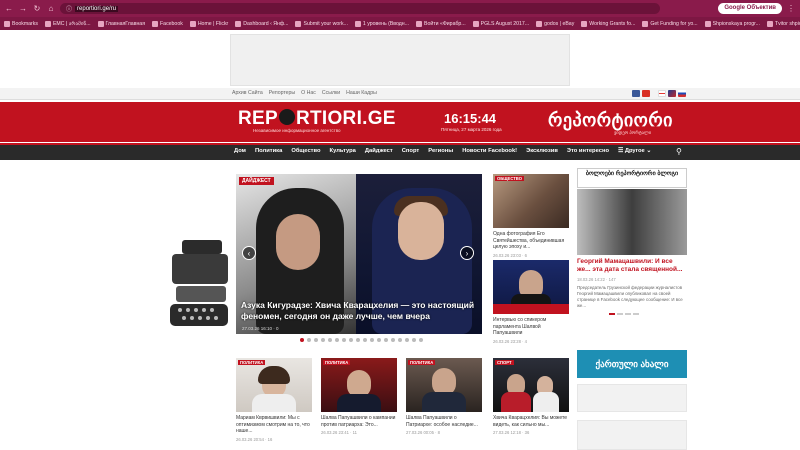 The height and width of the screenshot is (450, 800). What do you see at coordinates (69, 8) in the screenshot?
I see `site-info-icon: ⓘ` at bounding box center [69, 8].